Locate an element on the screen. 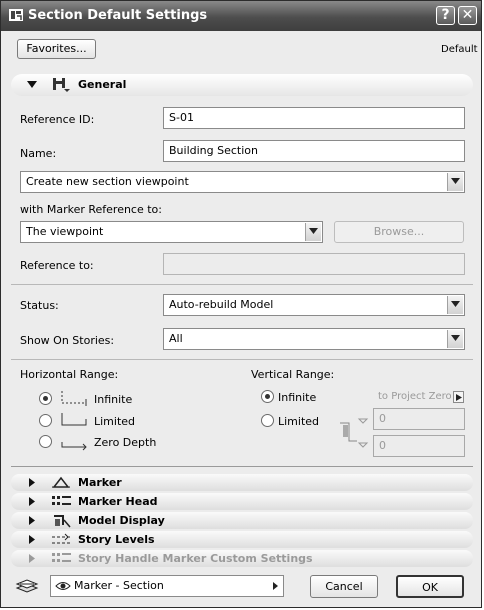 The width and height of the screenshot is (484, 610). project-zero-menu-button is located at coordinates (458, 397).